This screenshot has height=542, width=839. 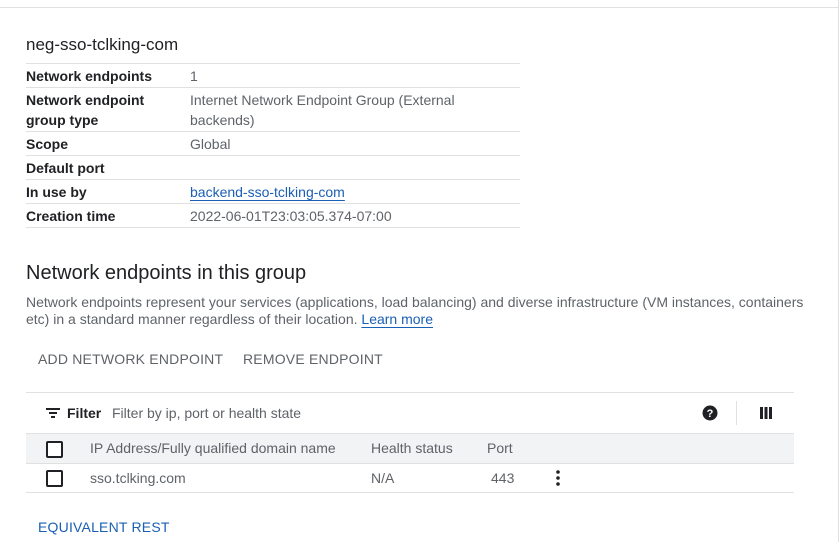 I want to click on detail-label: In use by, so click(x=56, y=192).